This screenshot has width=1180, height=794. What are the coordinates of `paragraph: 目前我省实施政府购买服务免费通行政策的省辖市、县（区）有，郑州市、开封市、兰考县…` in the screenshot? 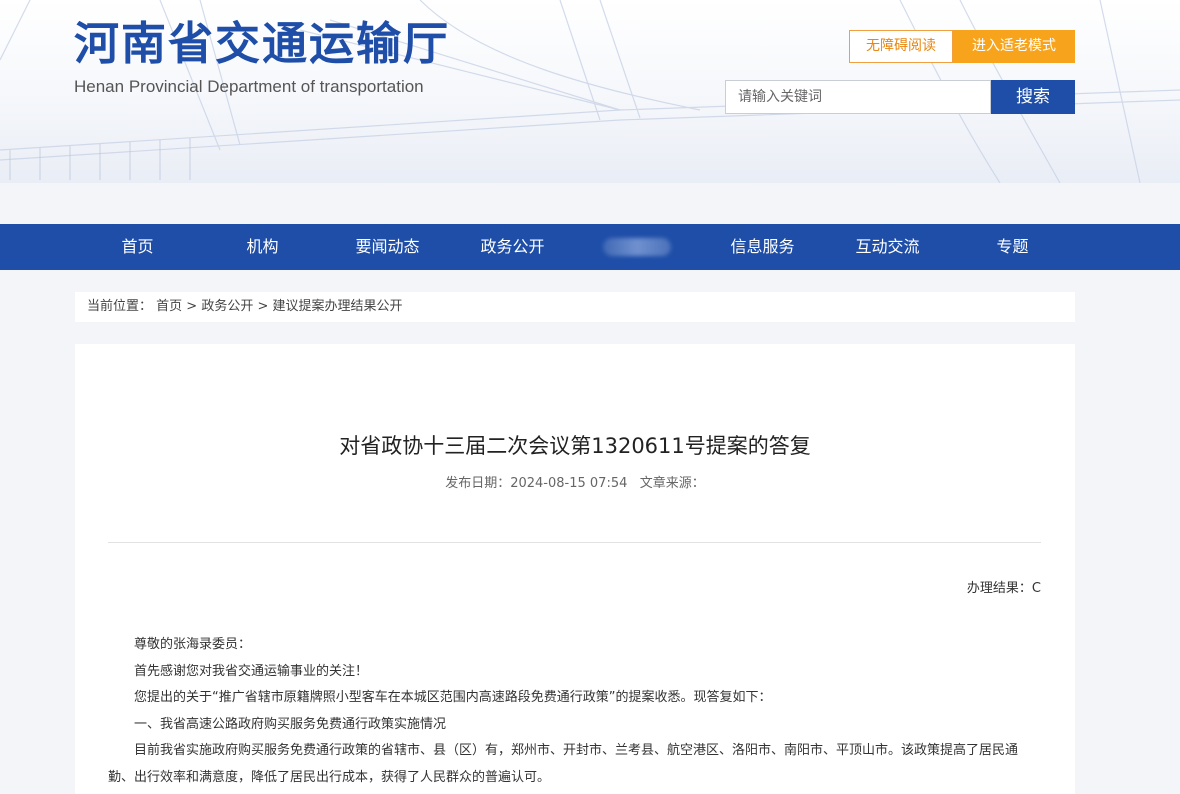 It's located at (563, 764).